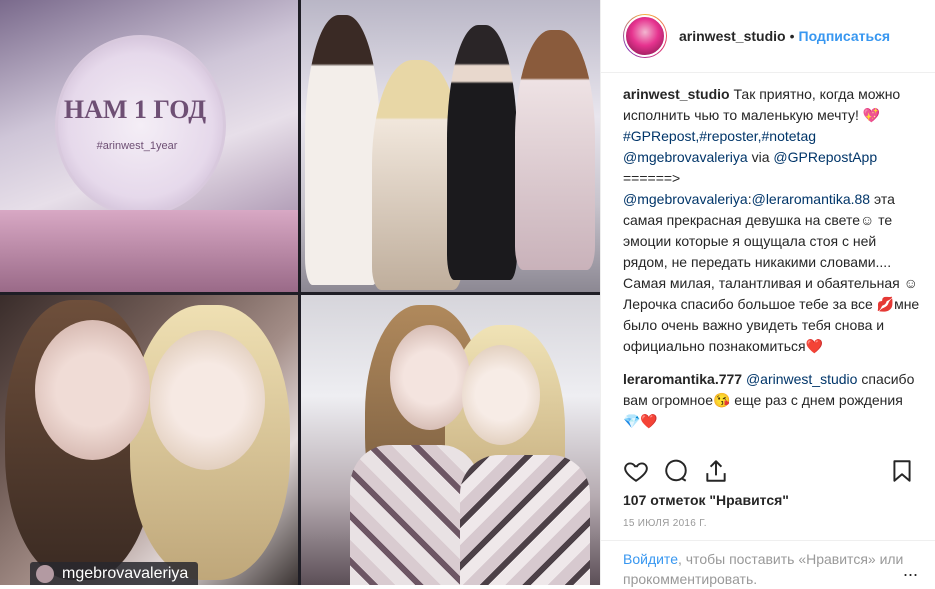  I want to click on post-header: arinwest_studio • Подписаться, so click(768, 36).